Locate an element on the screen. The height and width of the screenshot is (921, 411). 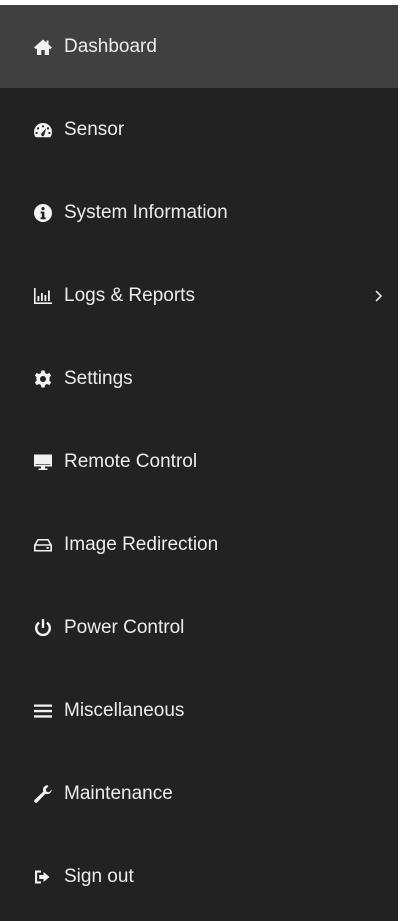
sidebar-item-label: Miscellaneous is located at coordinates (124, 710).